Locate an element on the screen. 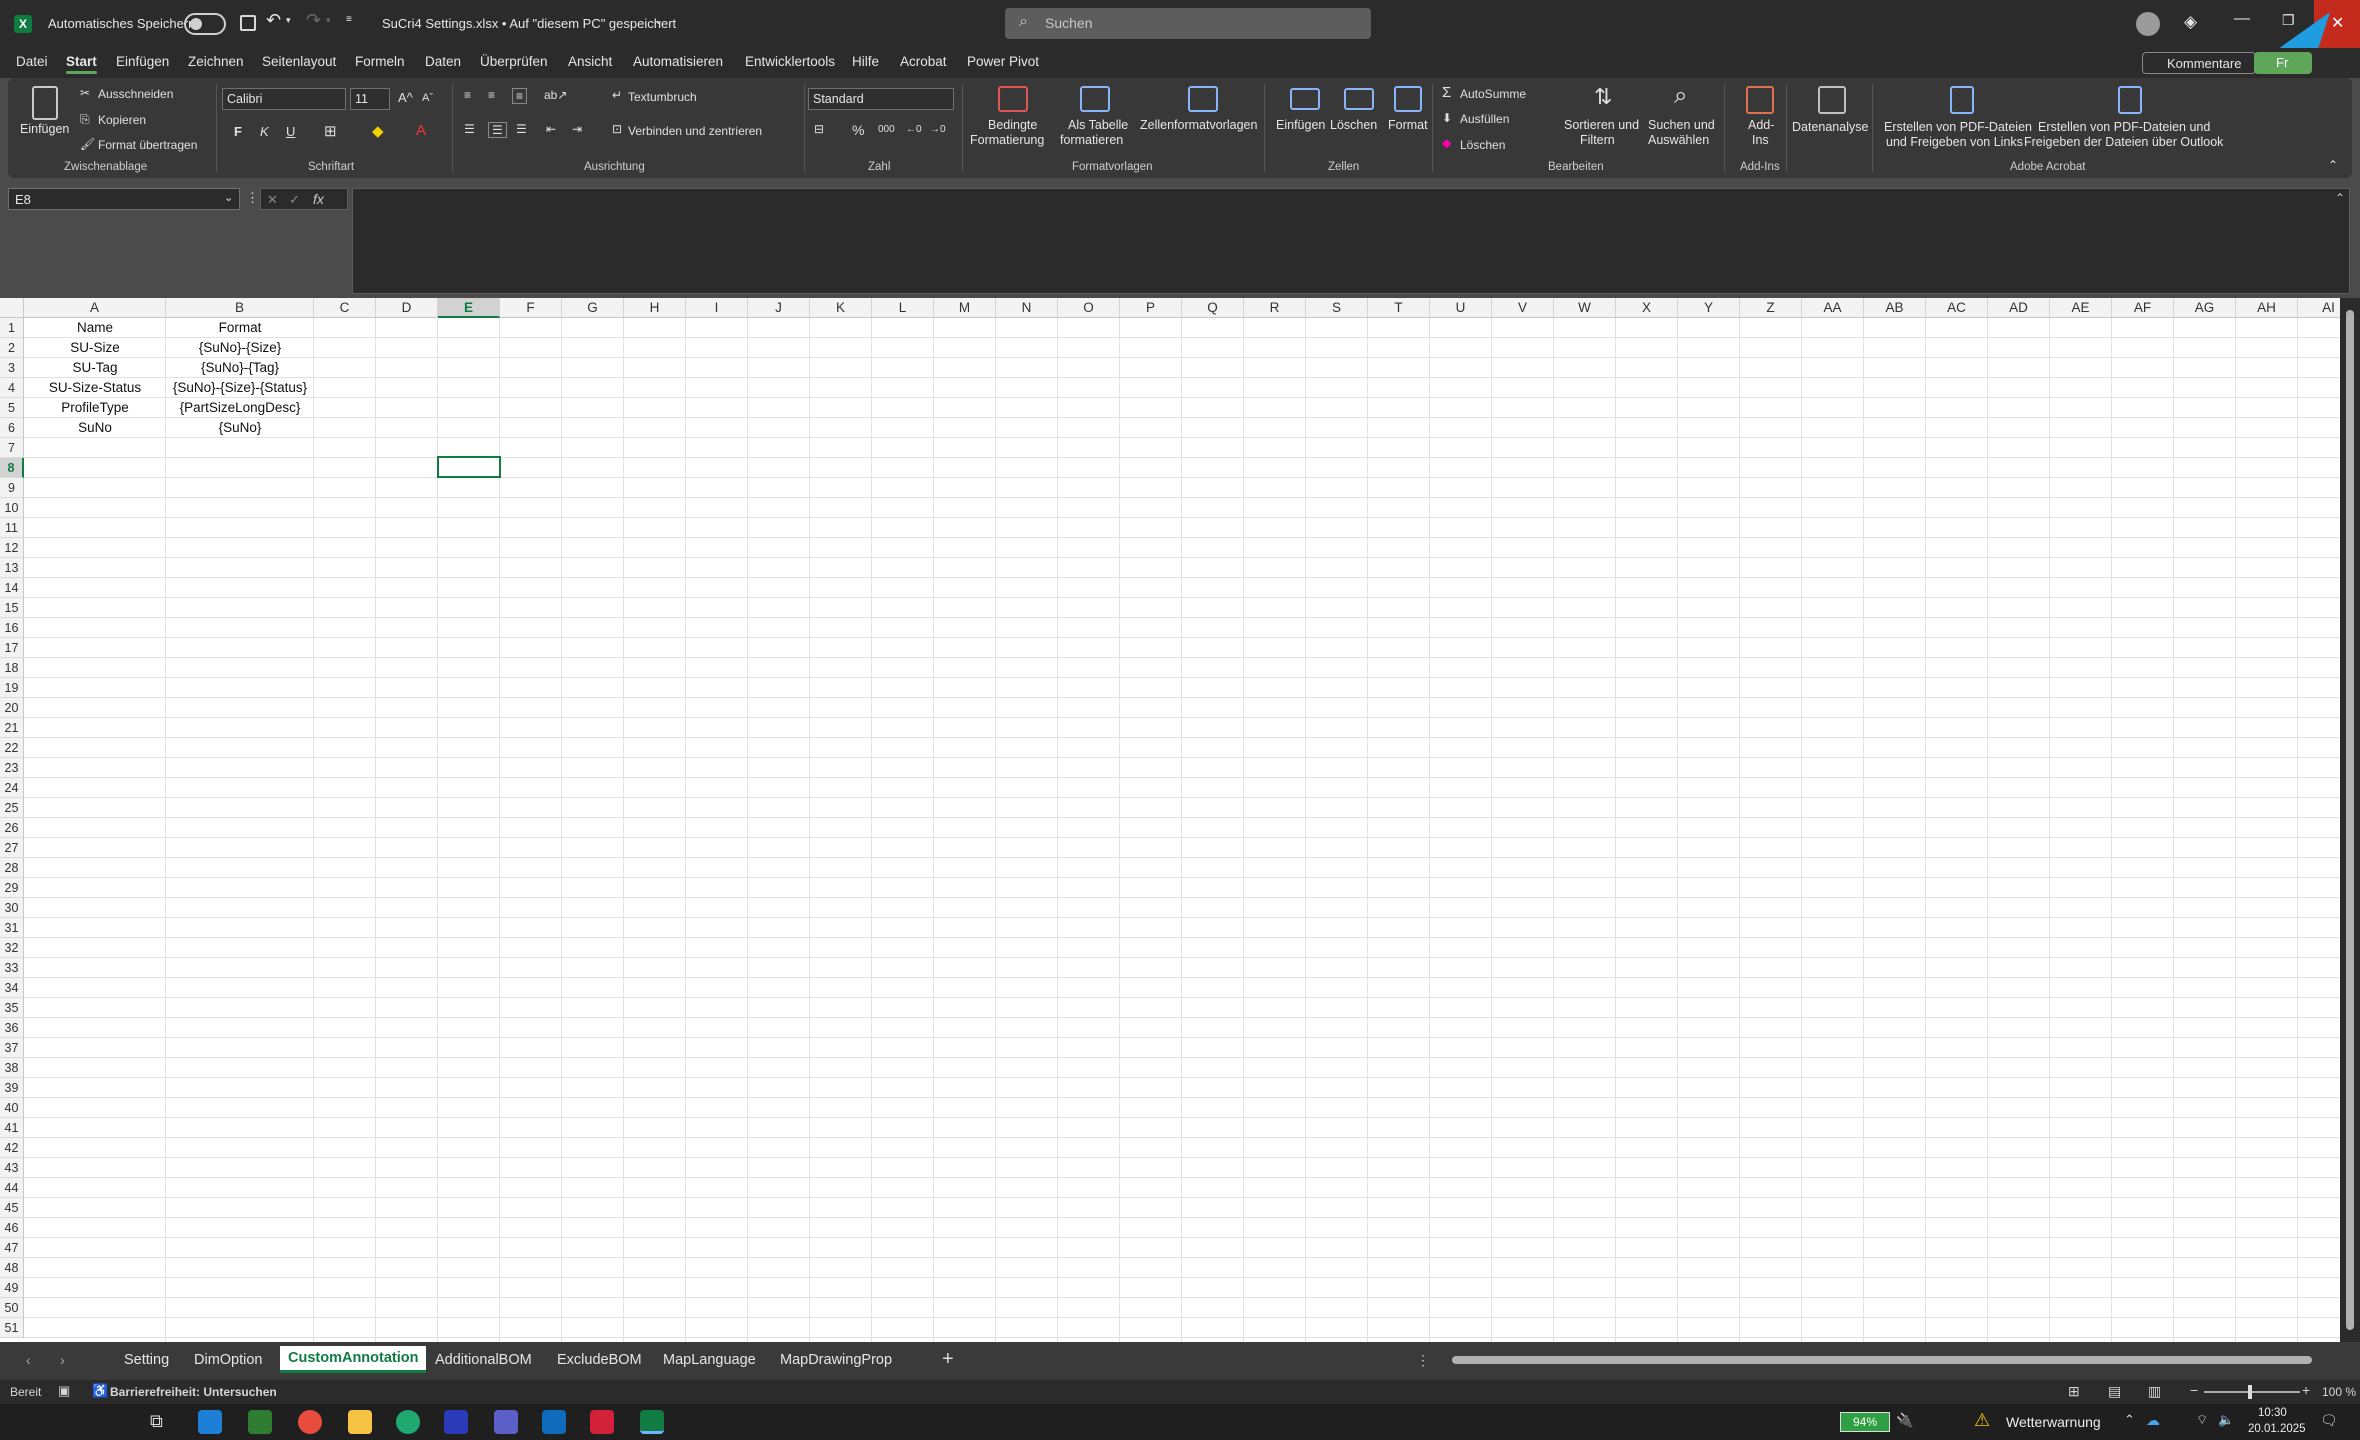 The width and height of the screenshot is (2360, 1440). row-header-45: 45 is located at coordinates (12, 1208).